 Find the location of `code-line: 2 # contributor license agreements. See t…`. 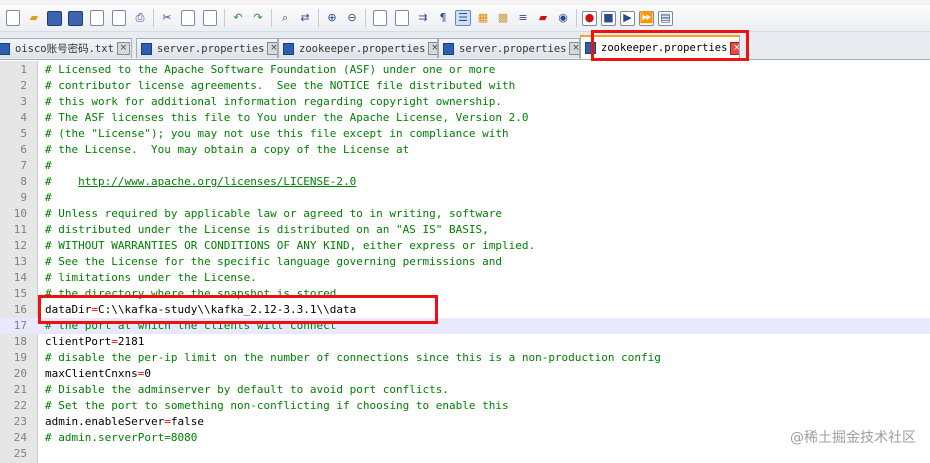

code-line: 2 # contributor license agreements. See t… is located at coordinates (465, 86).